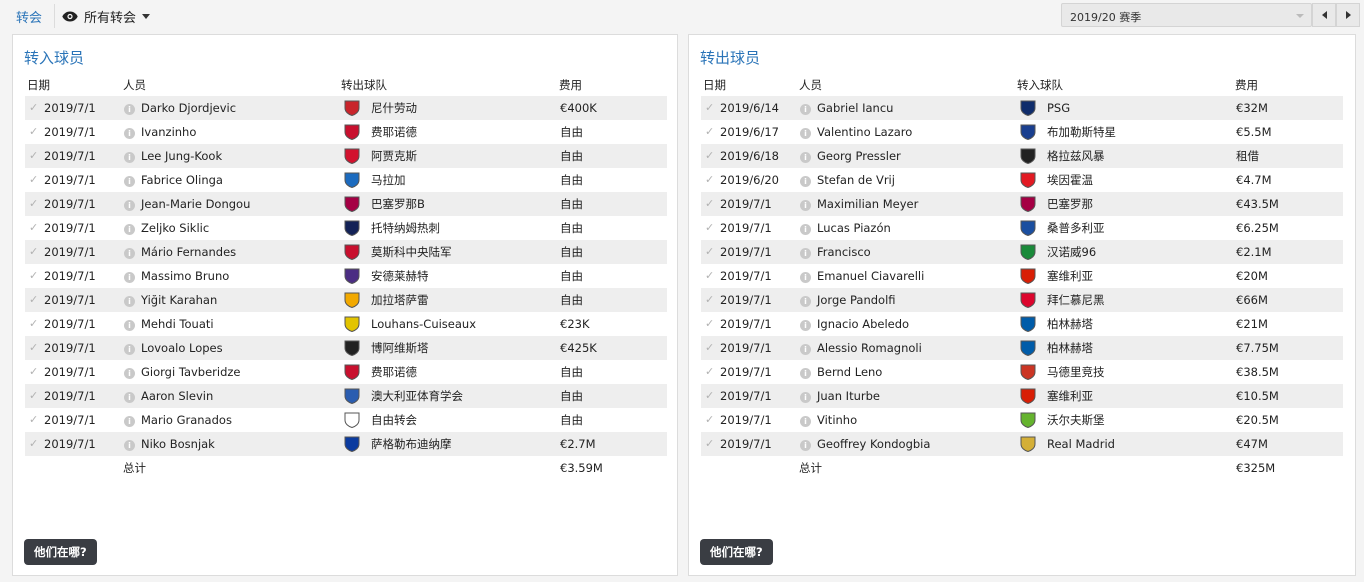  I want to click on player-name: Massimo Bruno, so click(185, 276).